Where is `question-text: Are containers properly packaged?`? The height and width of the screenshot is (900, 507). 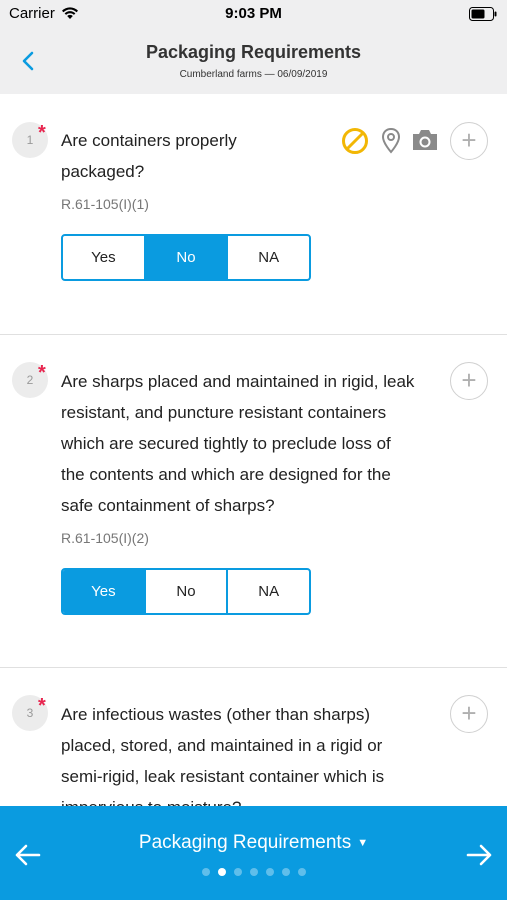
question-text: Are containers properly packaged? is located at coordinates (149, 156).